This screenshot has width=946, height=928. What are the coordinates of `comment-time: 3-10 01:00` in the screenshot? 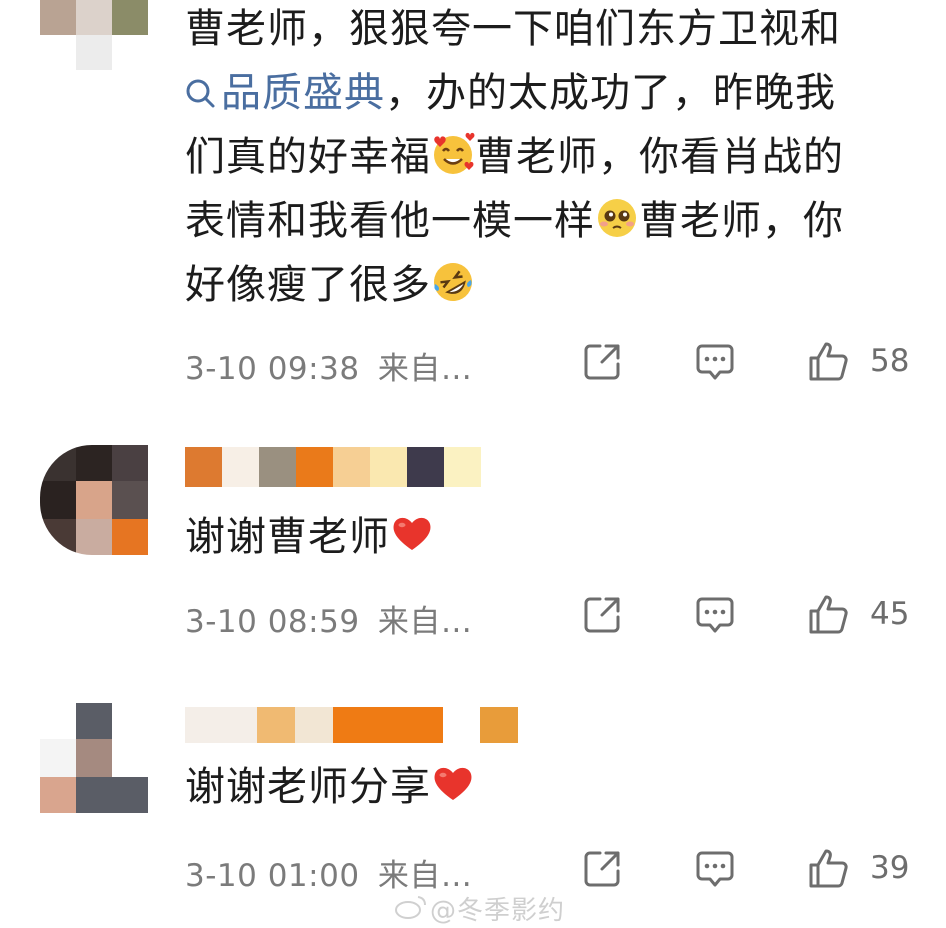 It's located at (272, 876).